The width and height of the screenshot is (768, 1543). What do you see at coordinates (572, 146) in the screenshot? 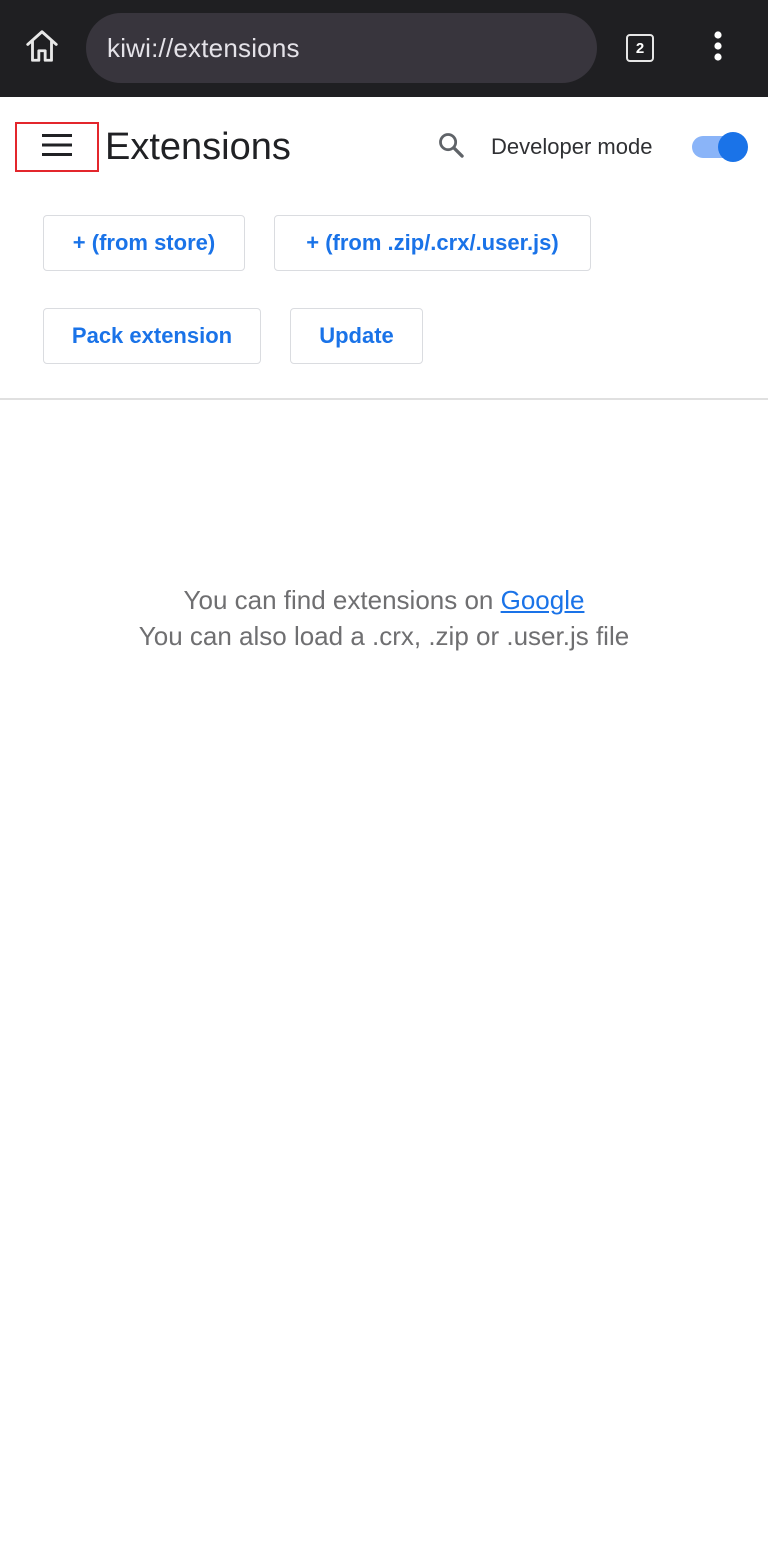
I see `developer-mode-label: Developer mode` at bounding box center [572, 146].